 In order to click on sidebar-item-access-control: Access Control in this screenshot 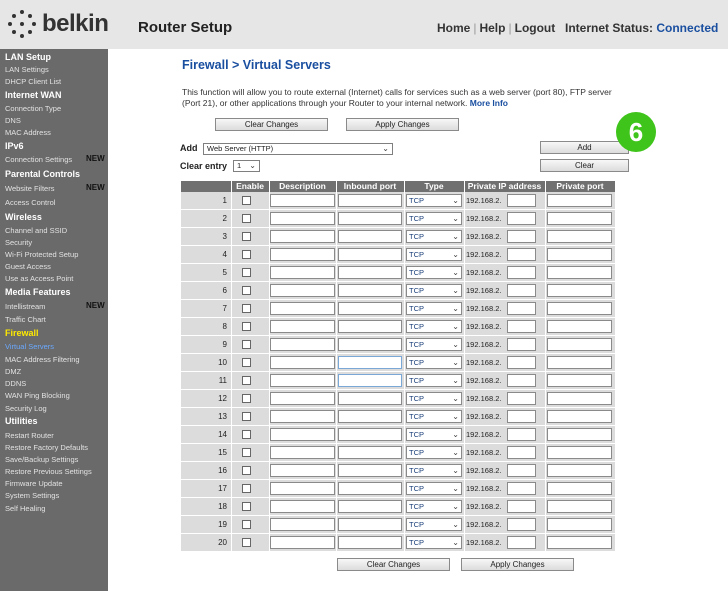, I will do `click(30, 202)`.